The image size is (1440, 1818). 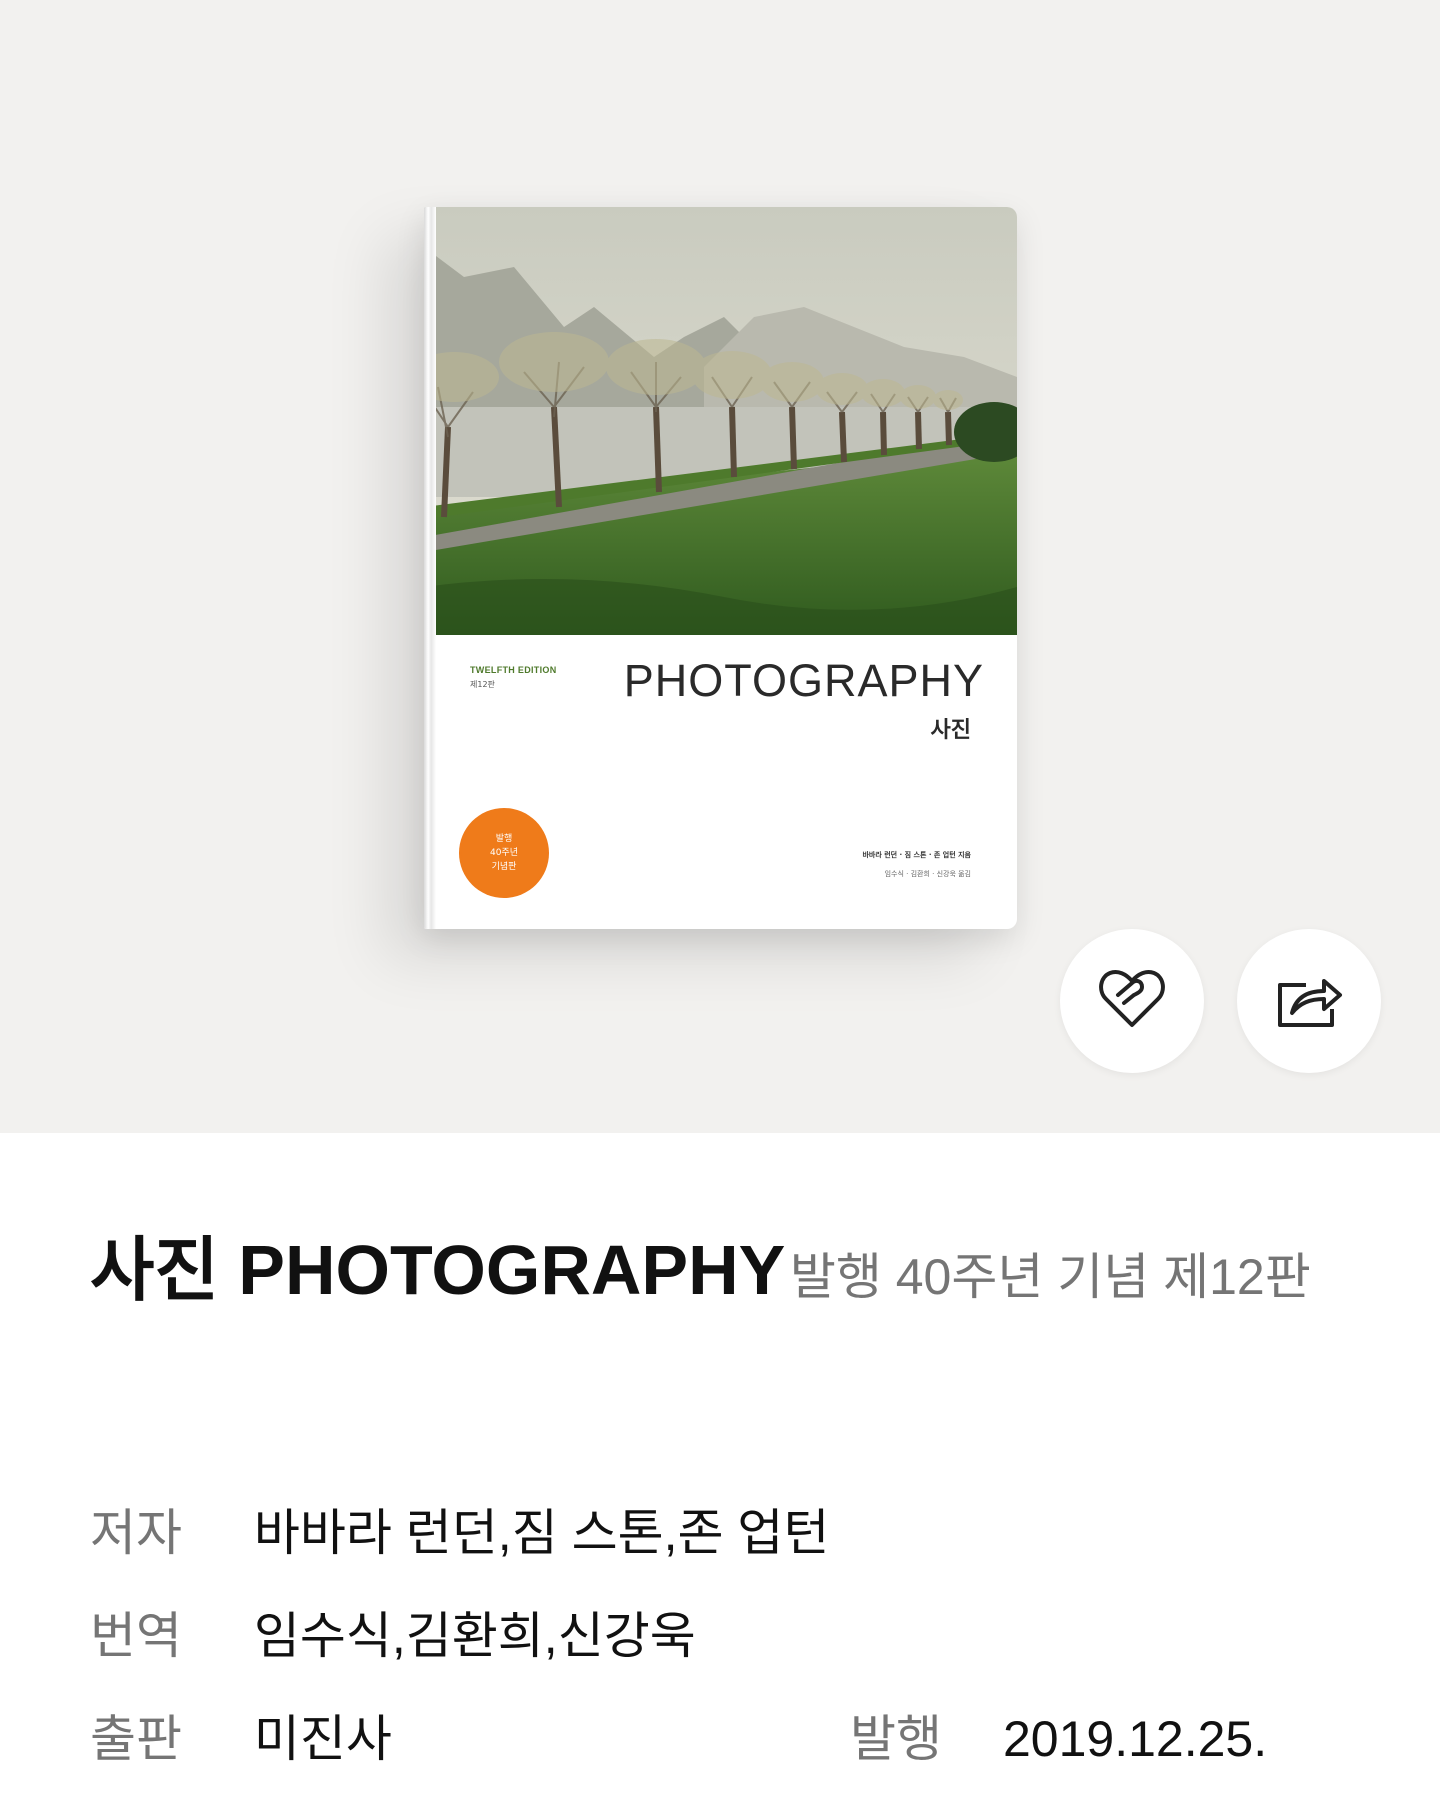 I want to click on like-button, so click(x=1132, y=1001).